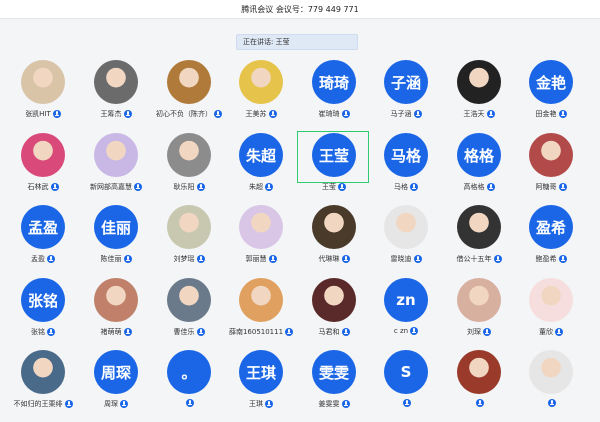  Describe the element at coordinates (184, 332) in the screenshot. I see `participant-name-text: 曹佳乐` at that location.